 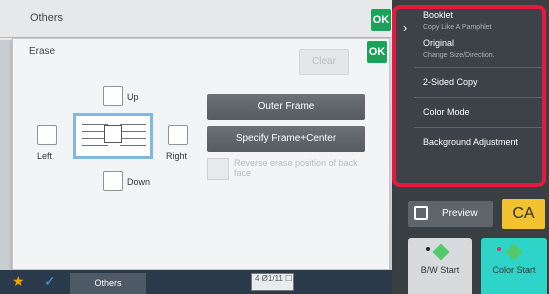 I want to click on reverse-erase-label: Reverse erase position of back face, so click(x=296, y=168).